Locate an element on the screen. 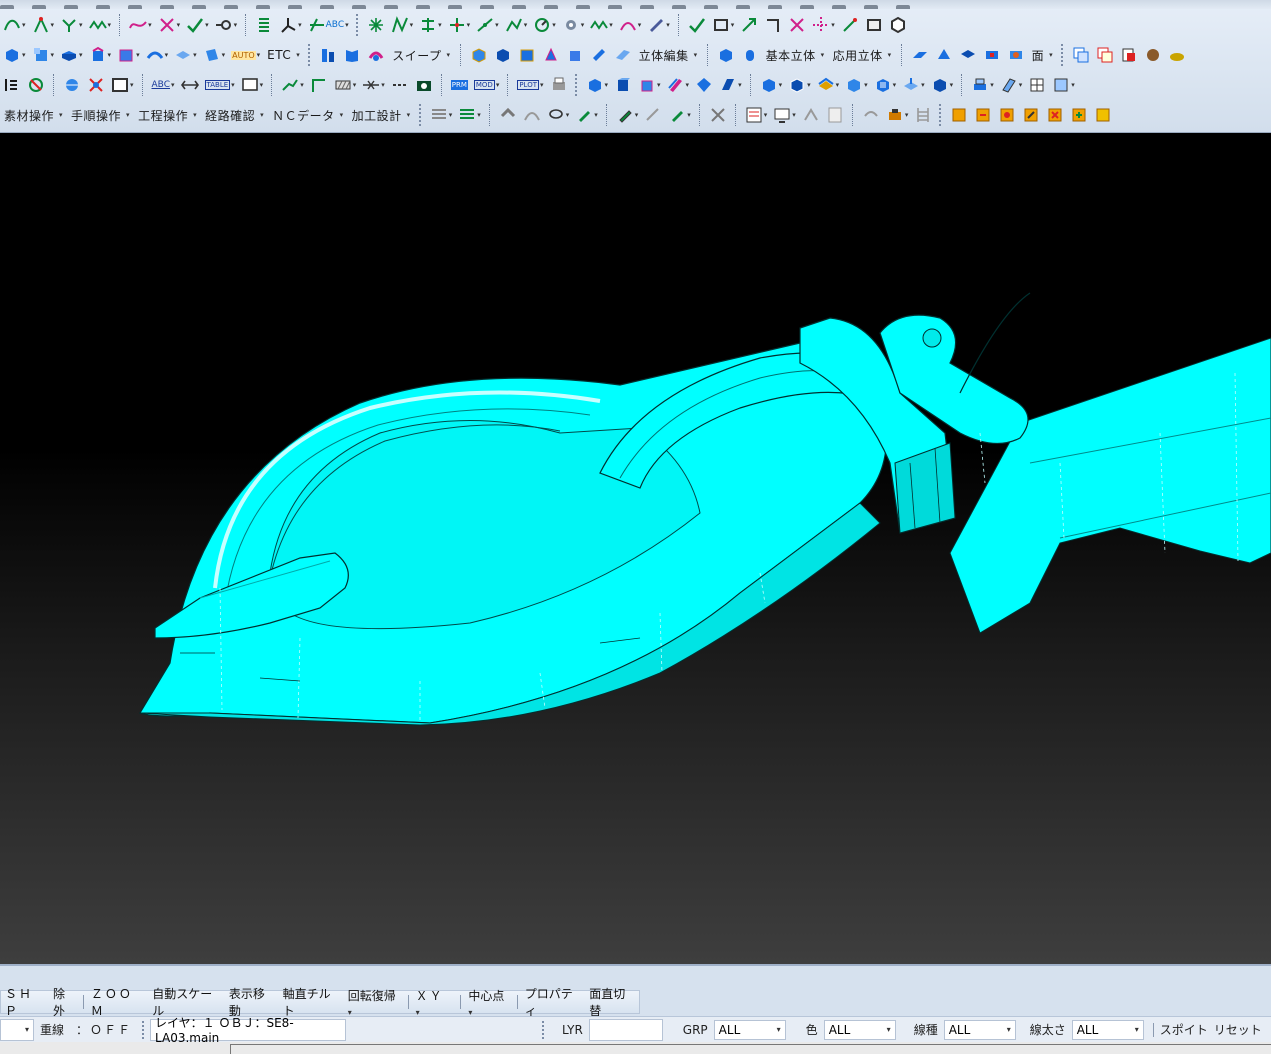  wave-icon: ▾ is located at coordinates (100, 25).